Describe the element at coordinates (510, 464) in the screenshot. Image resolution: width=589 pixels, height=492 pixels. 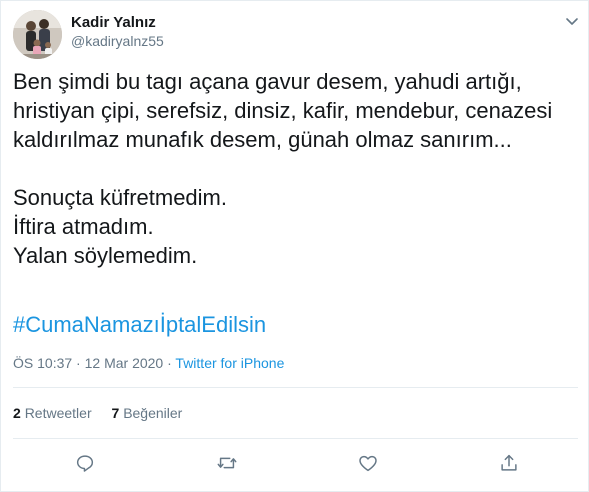
I see `share-icon` at that location.